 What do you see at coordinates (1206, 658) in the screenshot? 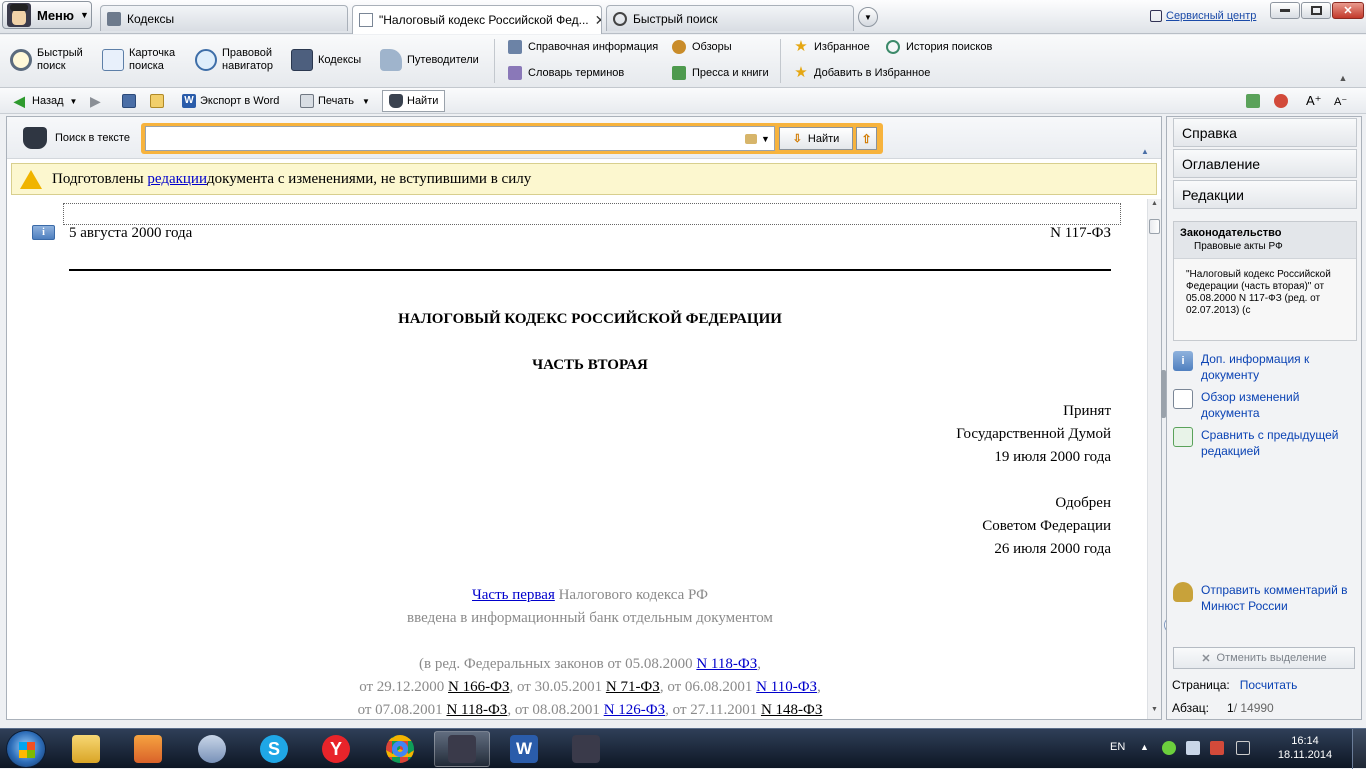
I see `cross-icon: ✕` at bounding box center [1206, 658].